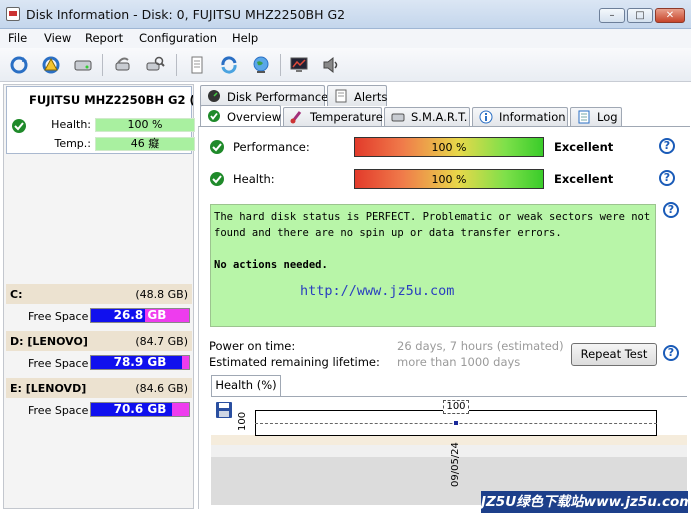  I want to click on menu-view: View, so click(57, 38).